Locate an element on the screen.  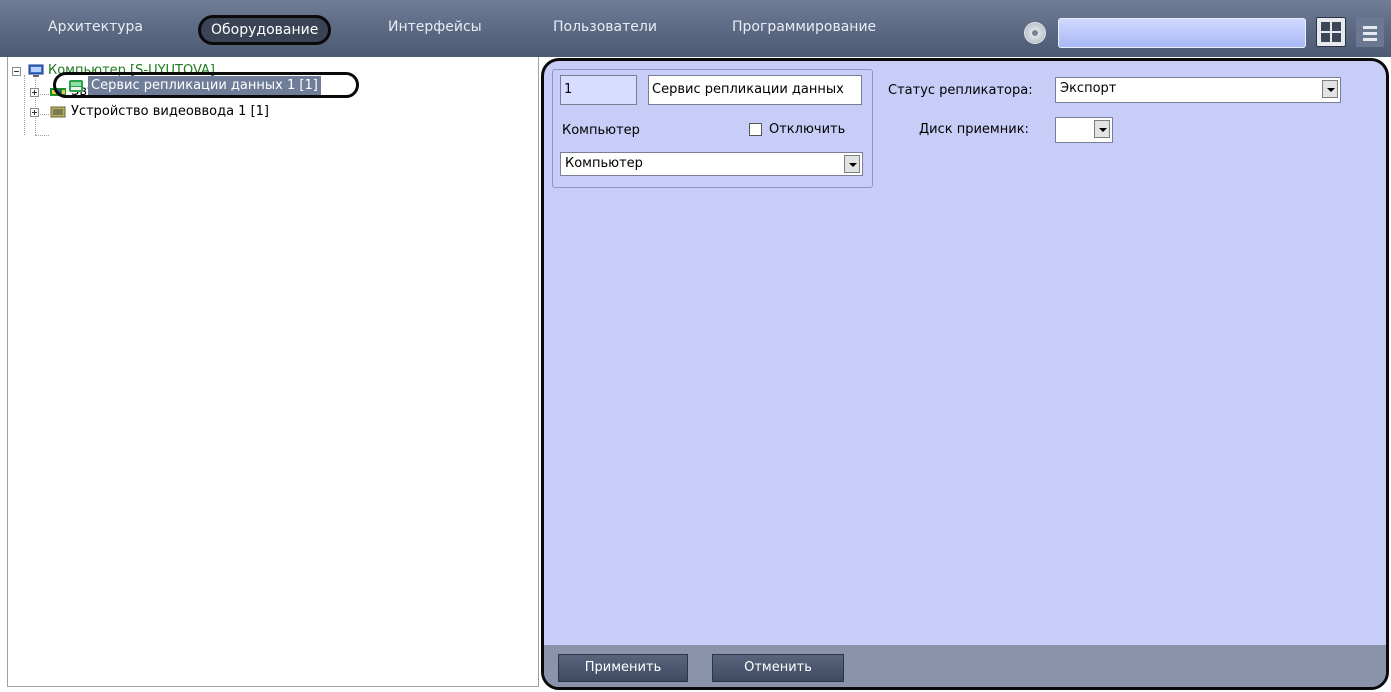
tab-architecture: Архитектура is located at coordinates (95, 27).